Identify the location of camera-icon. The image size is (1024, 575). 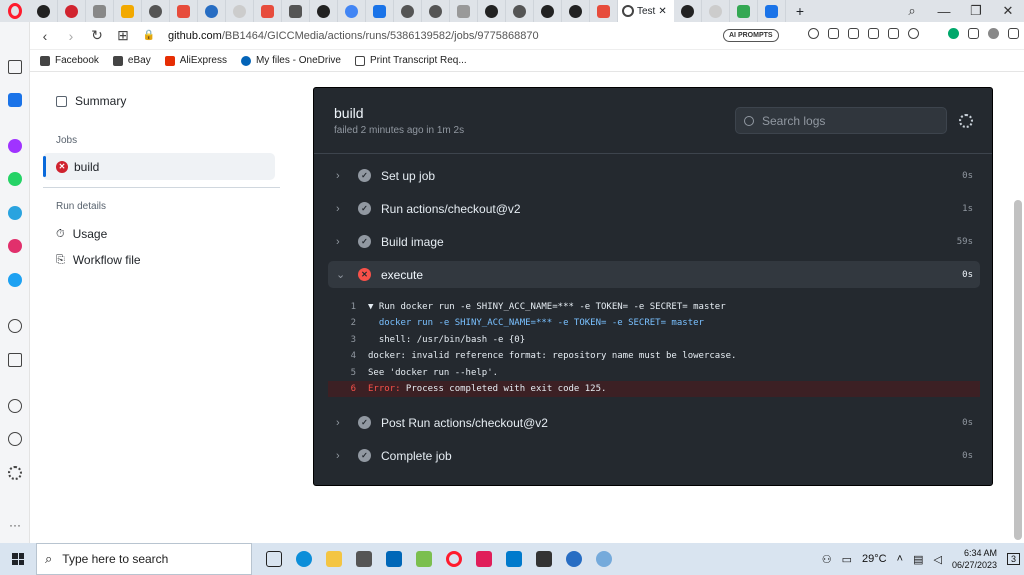
(853, 33).